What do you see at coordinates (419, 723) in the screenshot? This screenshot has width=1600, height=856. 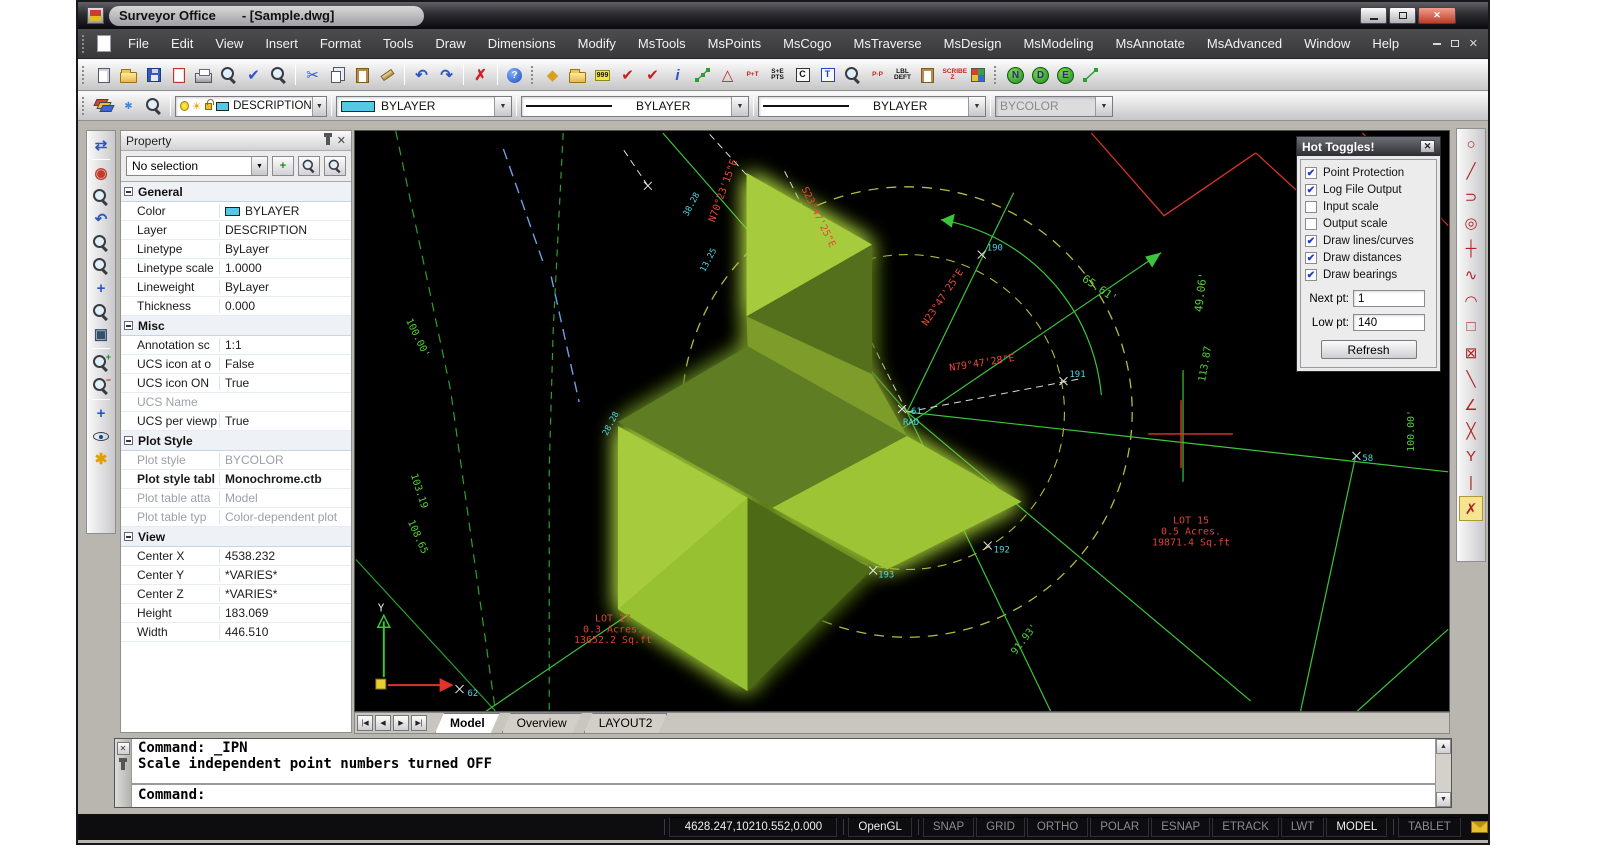 I see `last-tab-button: ▶|` at bounding box center [419, 723].